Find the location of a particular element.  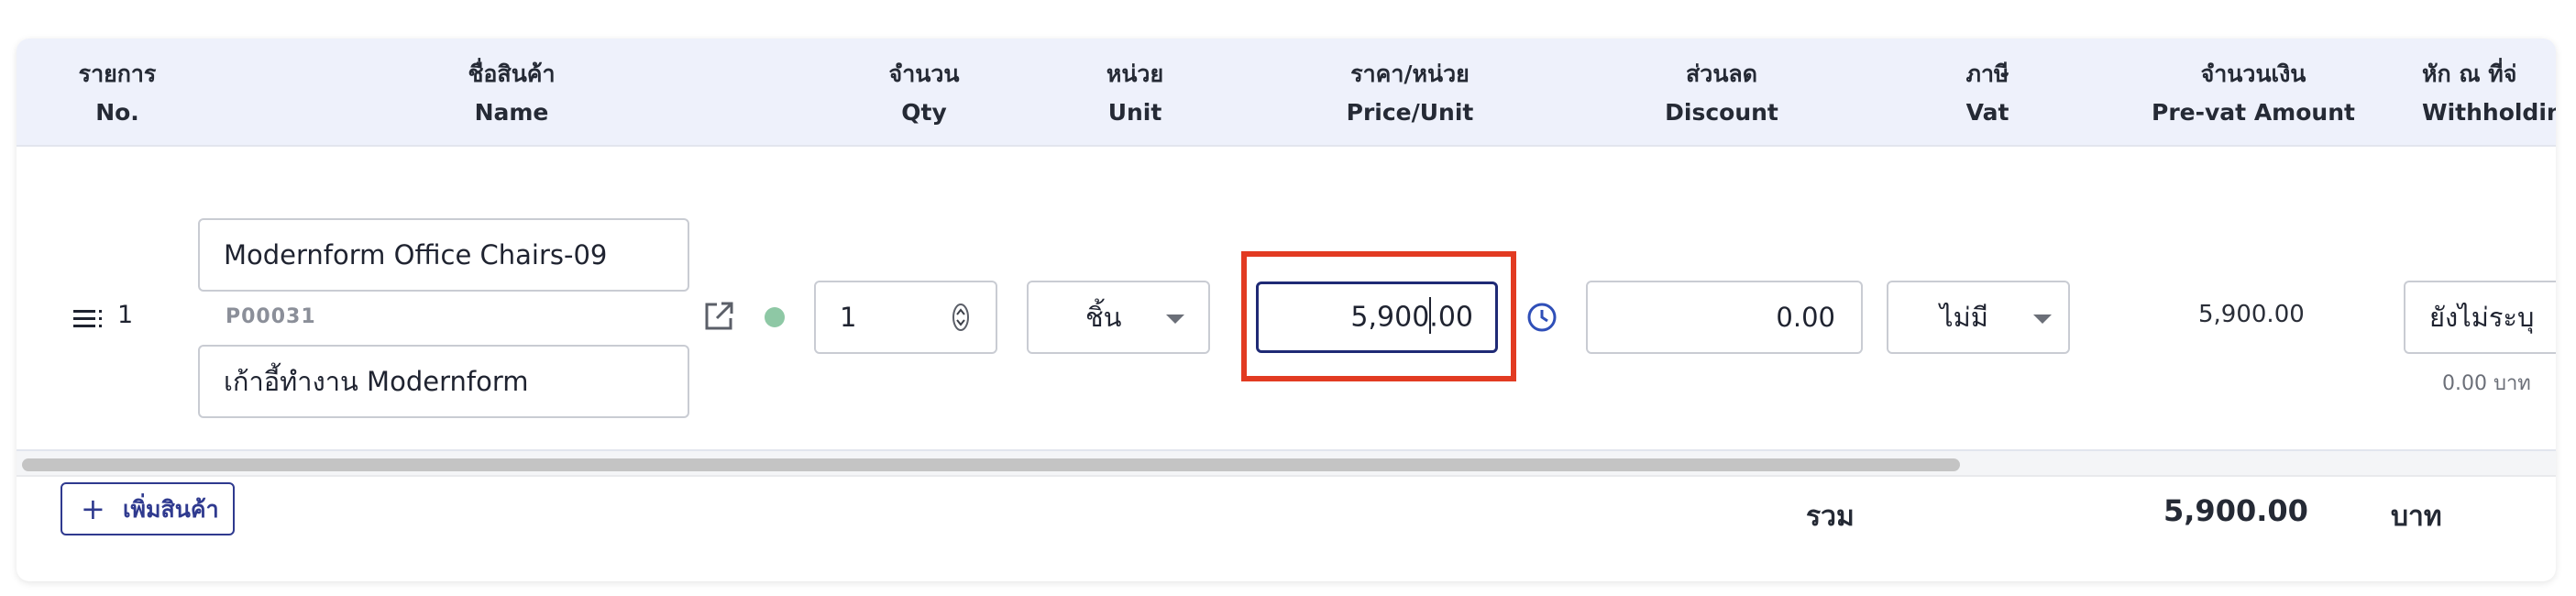

unit-value: ชิ้น is located at coordinates (1104, 318).